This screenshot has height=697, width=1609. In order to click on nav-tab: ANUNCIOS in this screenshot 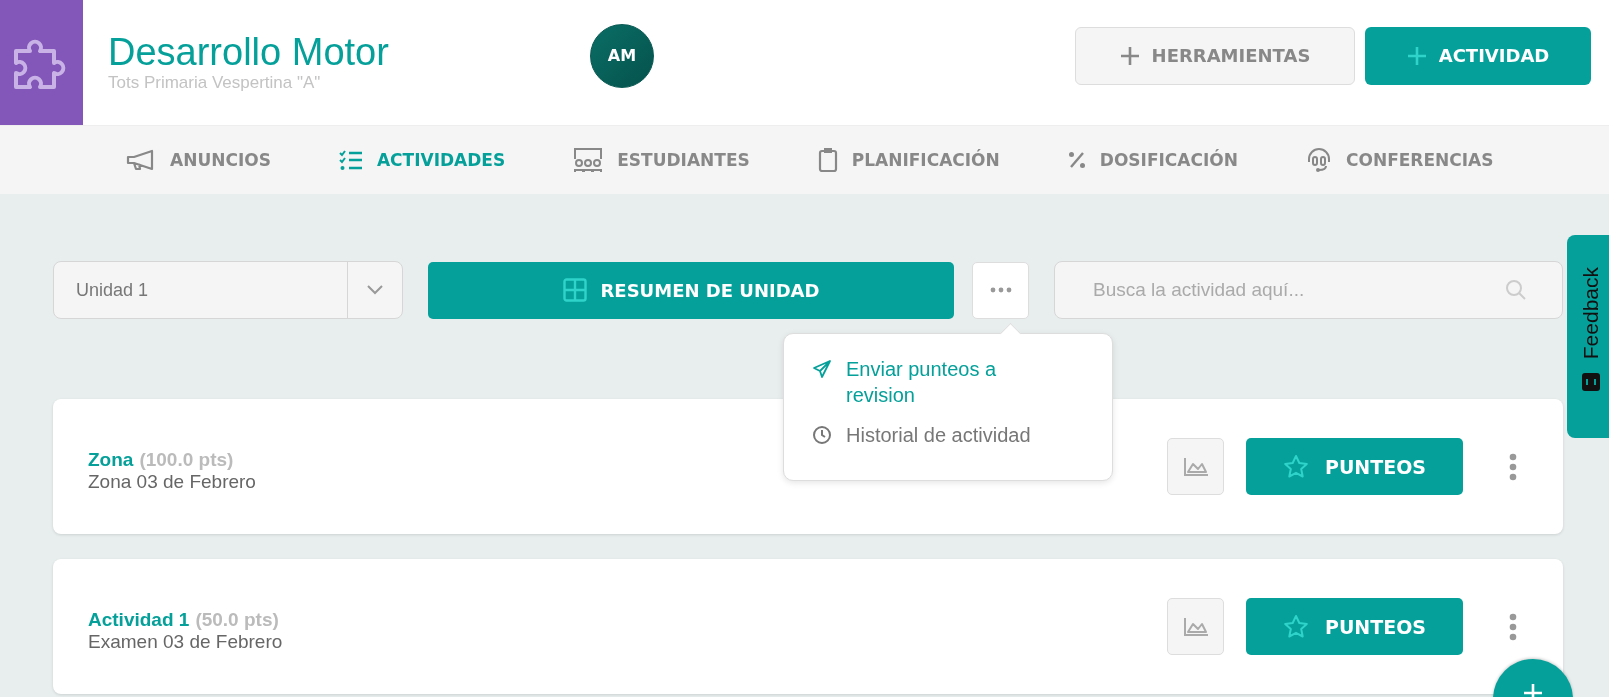, I will do `click(198, 160)`.